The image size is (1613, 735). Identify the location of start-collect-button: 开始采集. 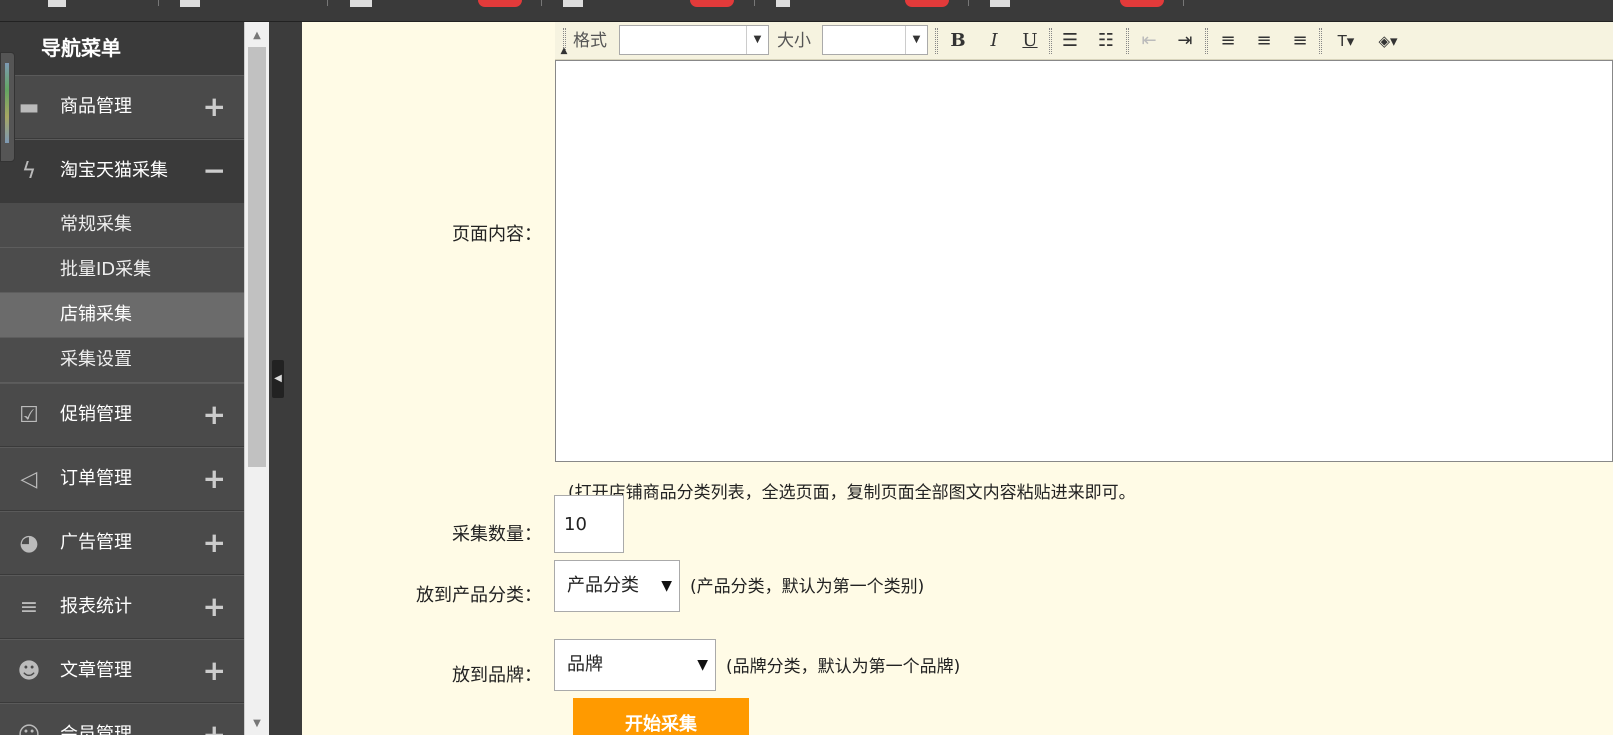
(661, 716).